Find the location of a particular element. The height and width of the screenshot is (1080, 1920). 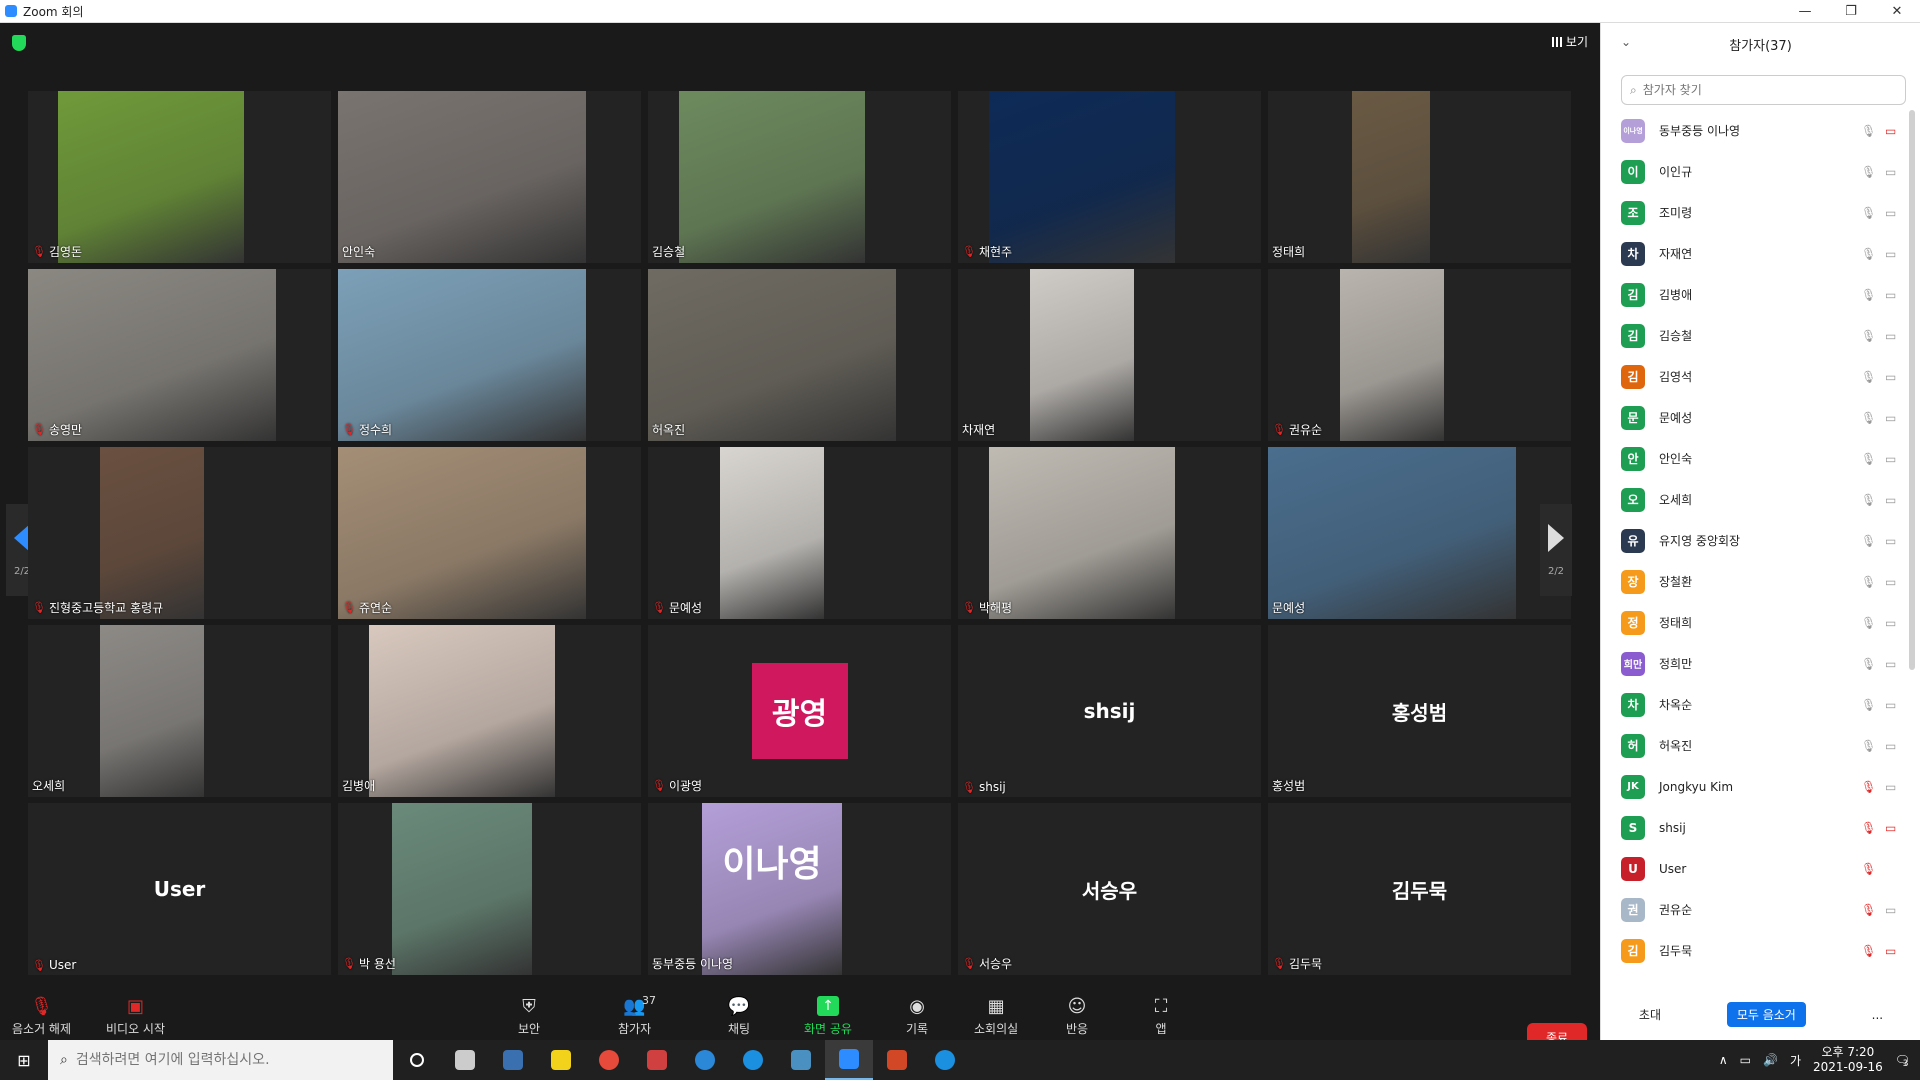

participant-list-scrollbar is located at coordinates (1912, 390).